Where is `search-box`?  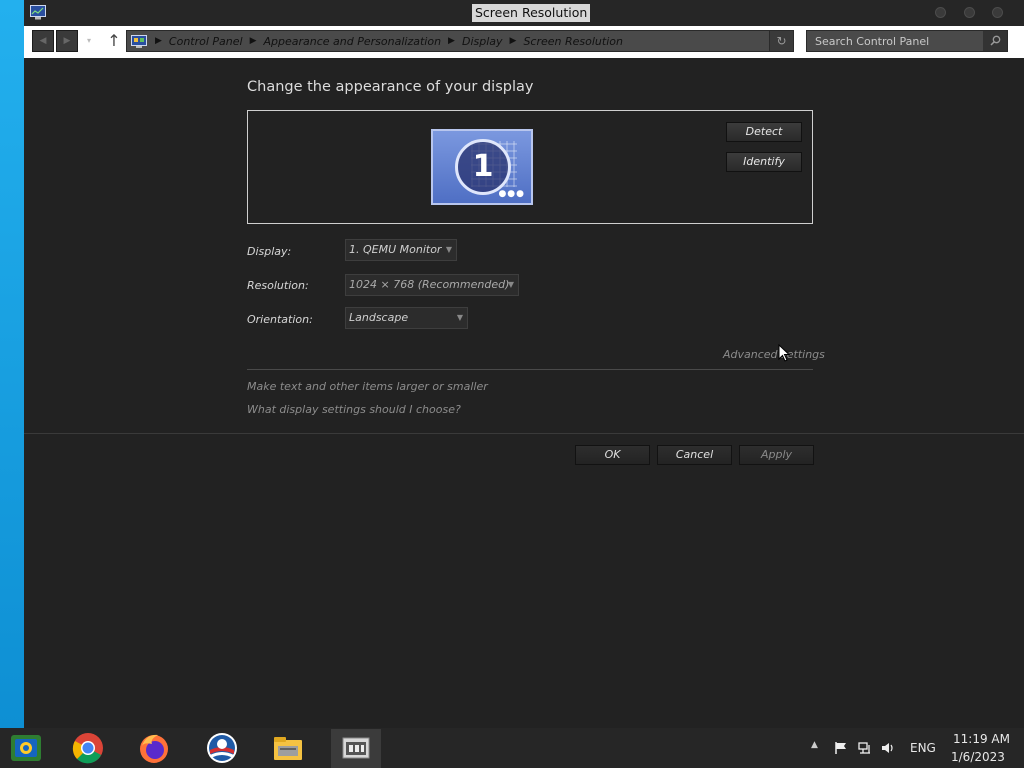 search-box is located at coordinates (907, 41).